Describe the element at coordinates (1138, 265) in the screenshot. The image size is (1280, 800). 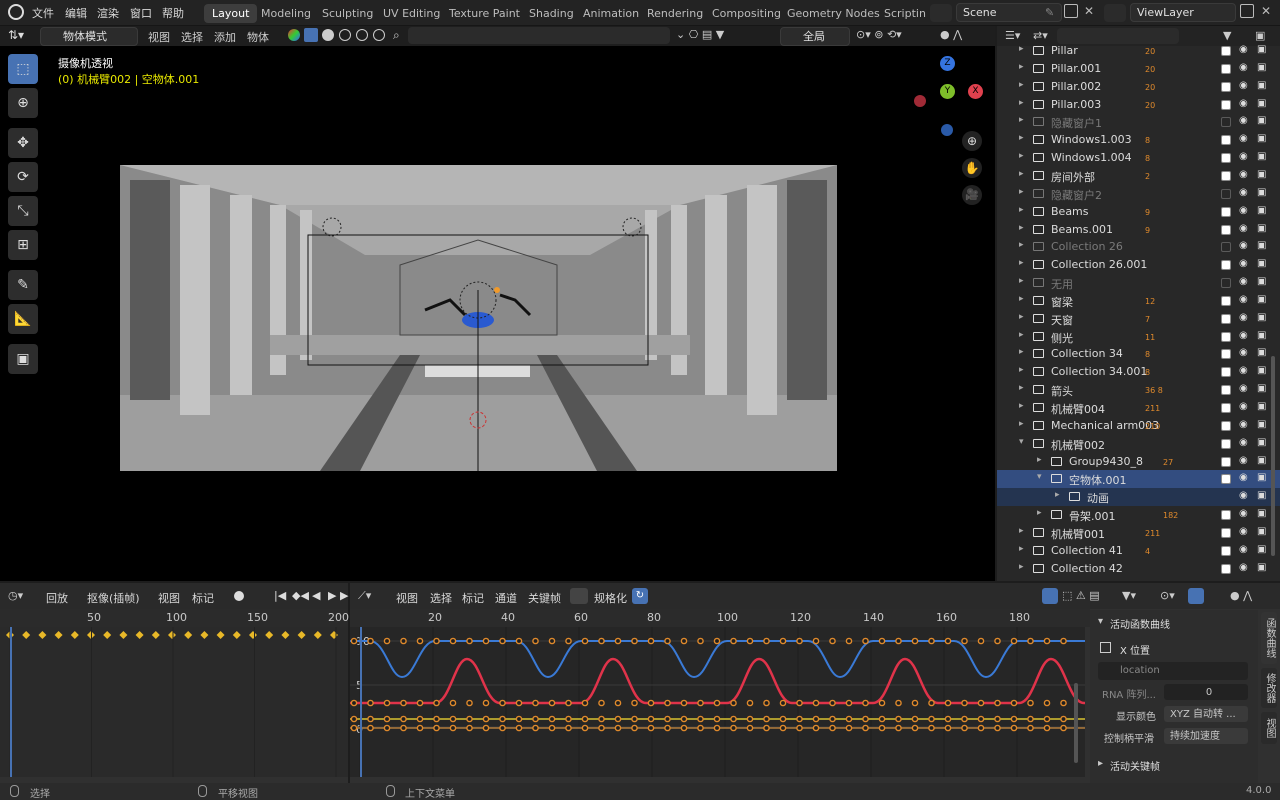
I see `outliner-row: ▸ Collection 26.001 ◉ ▣` at that location.